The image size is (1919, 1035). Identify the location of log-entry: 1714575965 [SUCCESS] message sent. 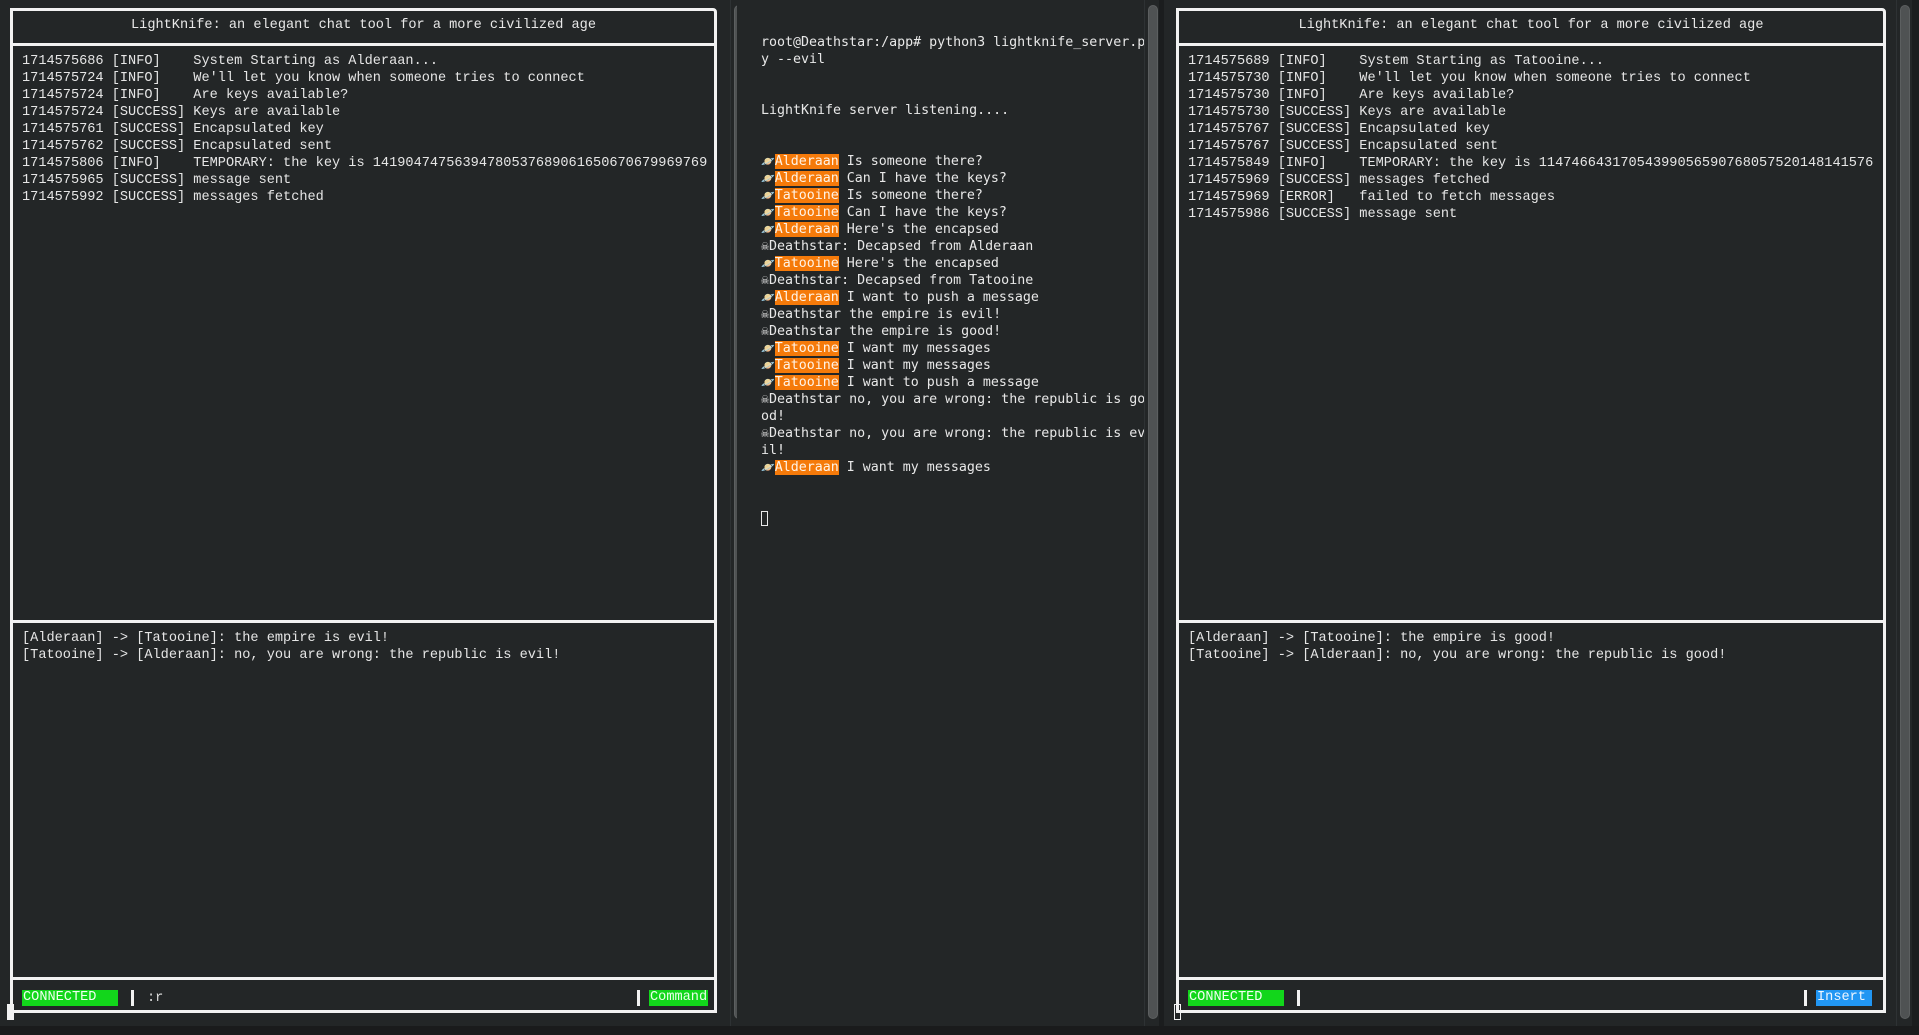
(157, 180).